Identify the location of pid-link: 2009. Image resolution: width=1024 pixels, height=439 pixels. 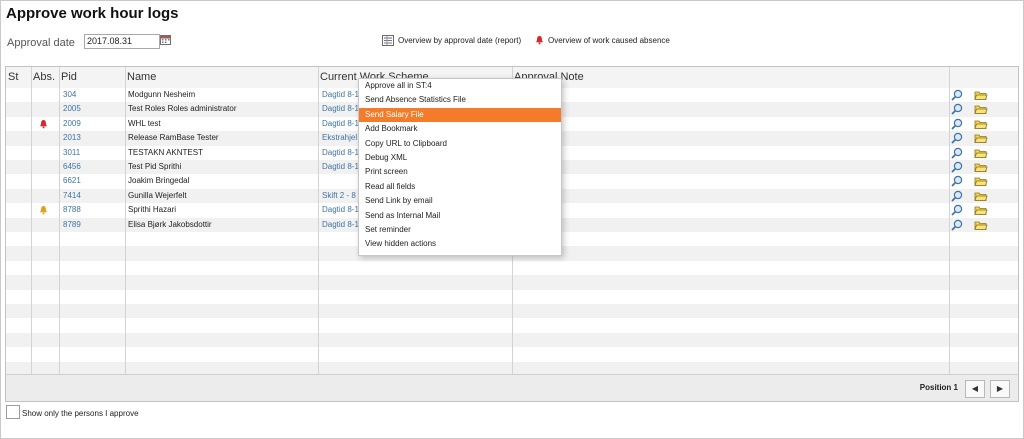
(93, 124).